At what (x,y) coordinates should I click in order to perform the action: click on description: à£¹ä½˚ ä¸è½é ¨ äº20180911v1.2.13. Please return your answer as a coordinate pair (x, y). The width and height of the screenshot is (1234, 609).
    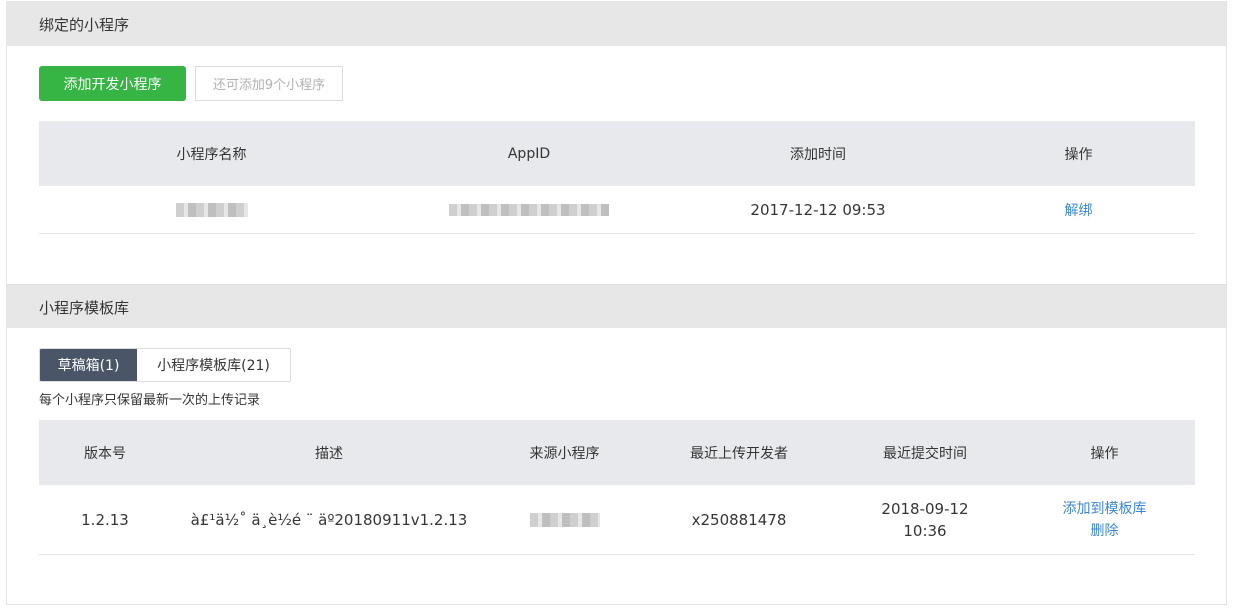
    Looking at the image, I should click on (329, 519).